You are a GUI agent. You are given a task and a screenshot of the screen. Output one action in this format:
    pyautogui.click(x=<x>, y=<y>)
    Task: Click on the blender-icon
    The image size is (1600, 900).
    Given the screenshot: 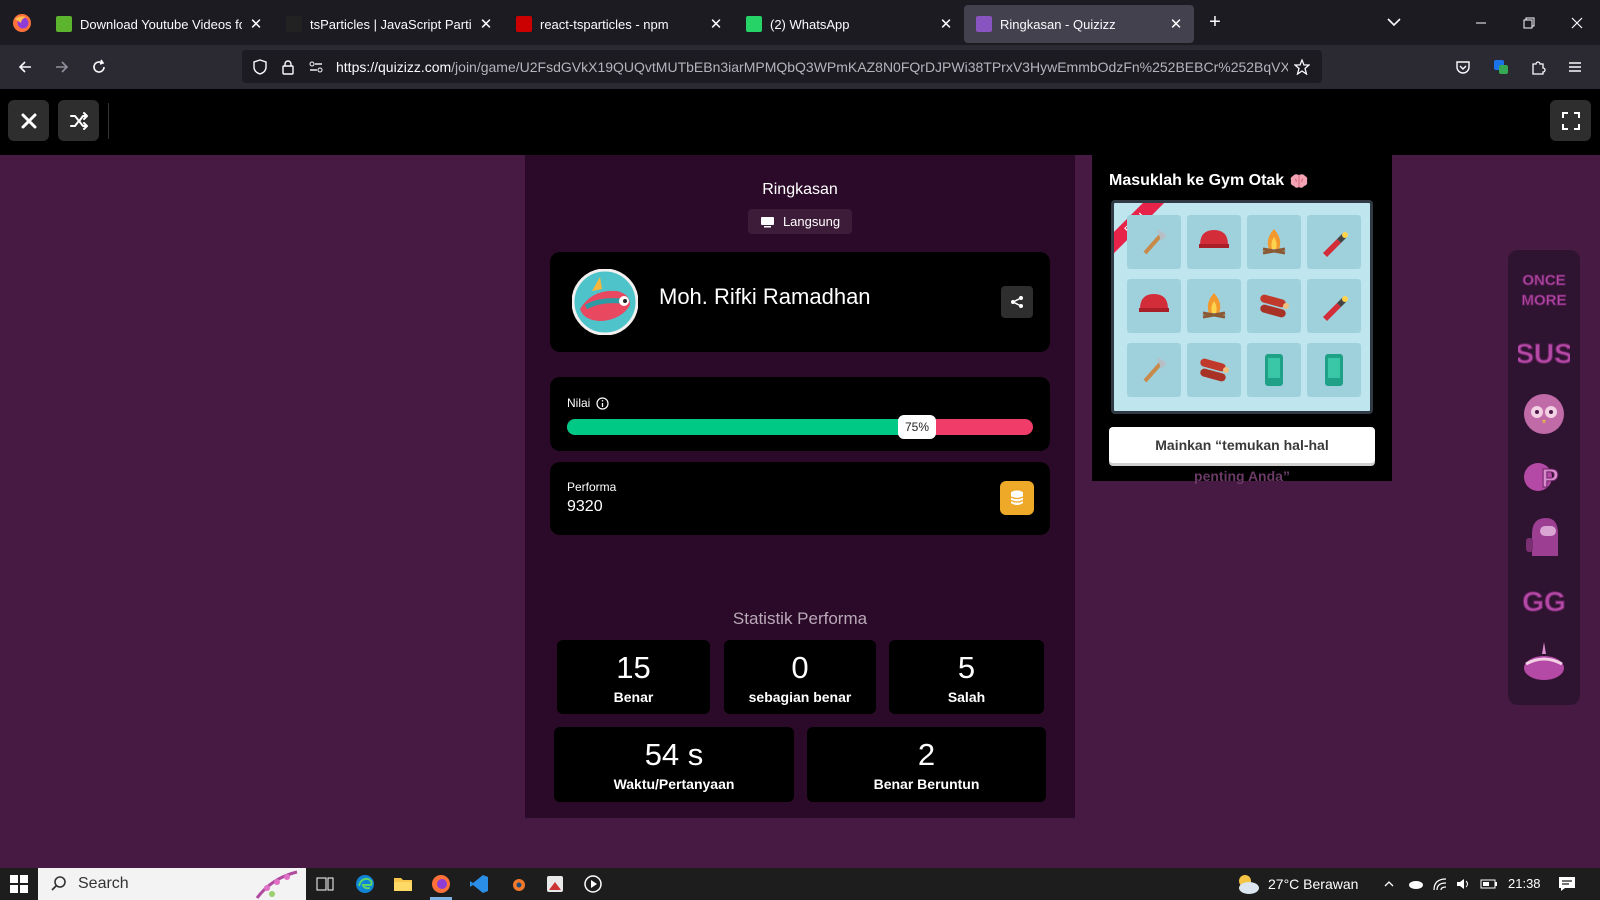 What is the action you would take?
    pyautogui.click(x=517, y=884)
    